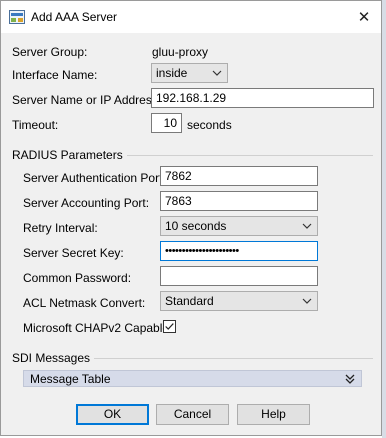  I want to click on auth-port-label: Server Authentication Port:, so click(94, 178).